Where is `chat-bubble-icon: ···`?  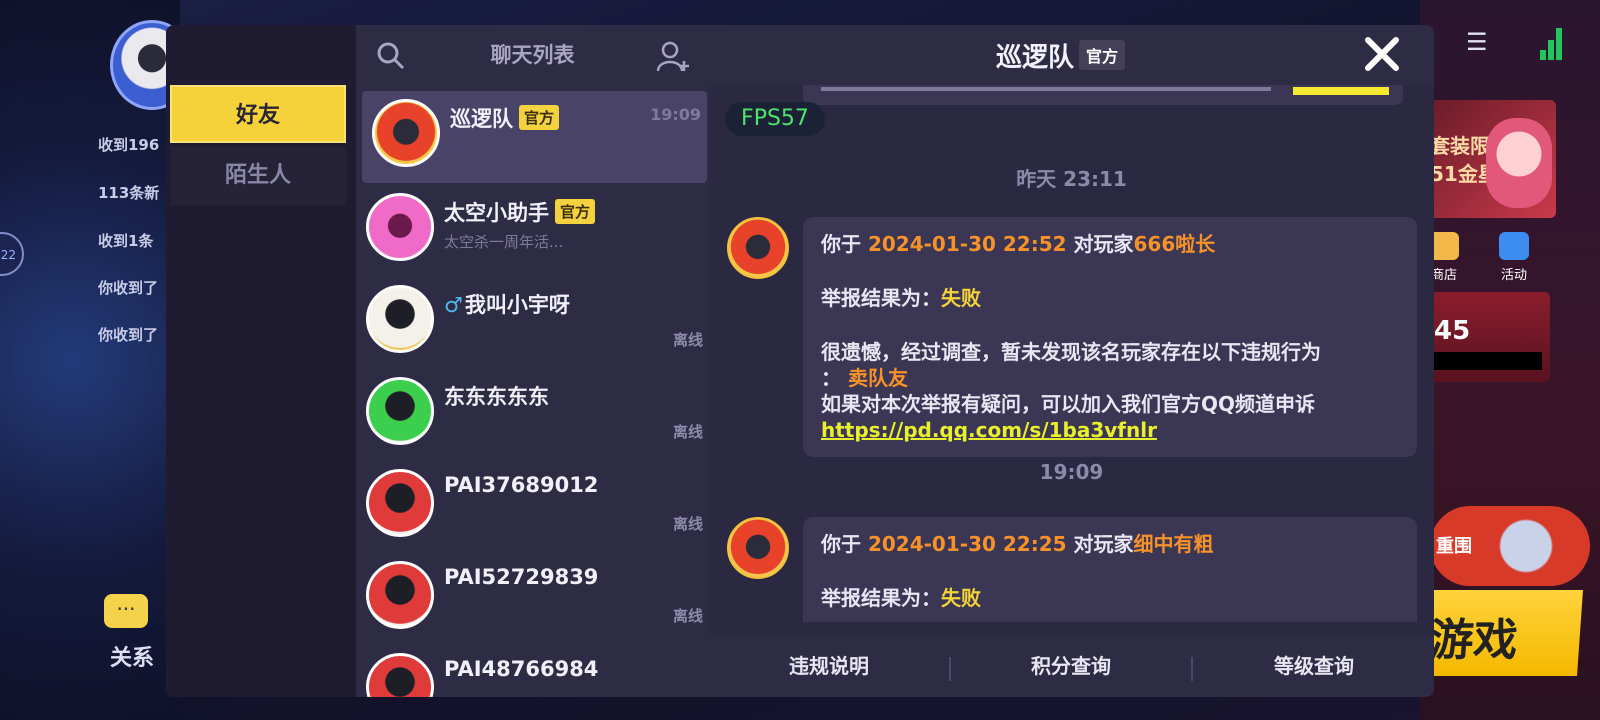
chat-bubble-icon: ··· is located at coordinates (126, 611).